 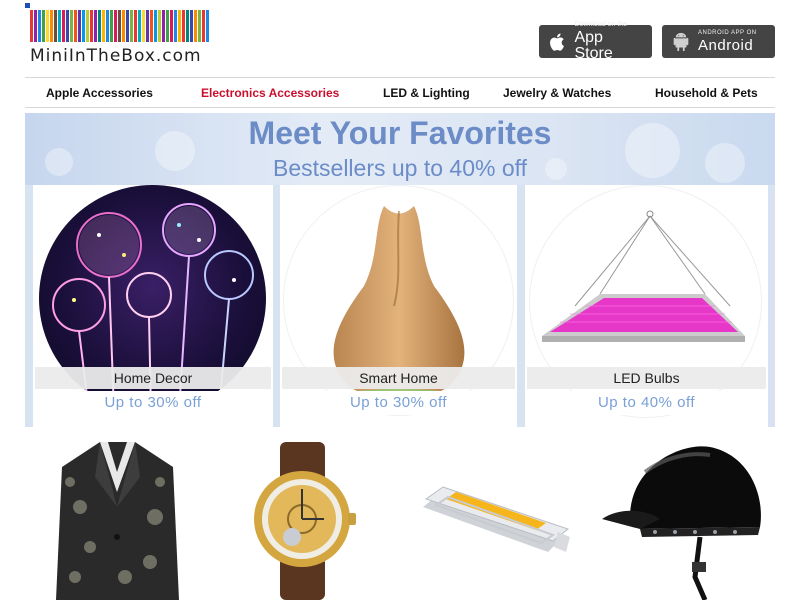 What do you see at coordinates (270, 93) in the screenshot?
I see `nav-electronics-accessories: Electronics Accessories` at bounding box center [270, 93].